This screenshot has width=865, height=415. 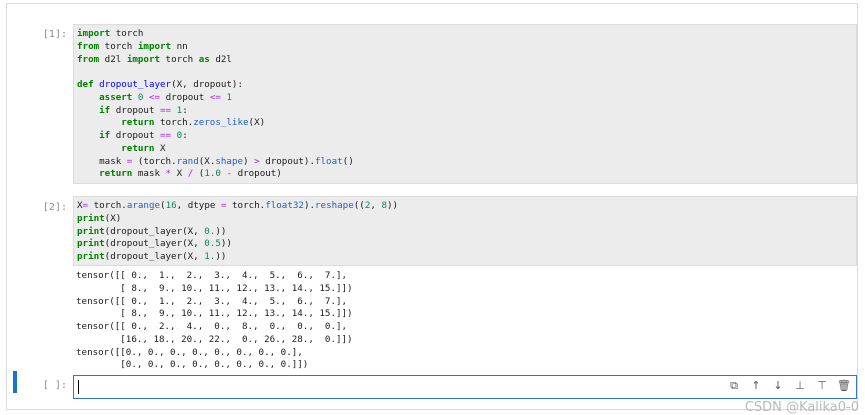 I want to click on empty-code-input: ⧉ ↑ ↓ ⊥ ⊤ 🗑, so click(x=465, y=387).